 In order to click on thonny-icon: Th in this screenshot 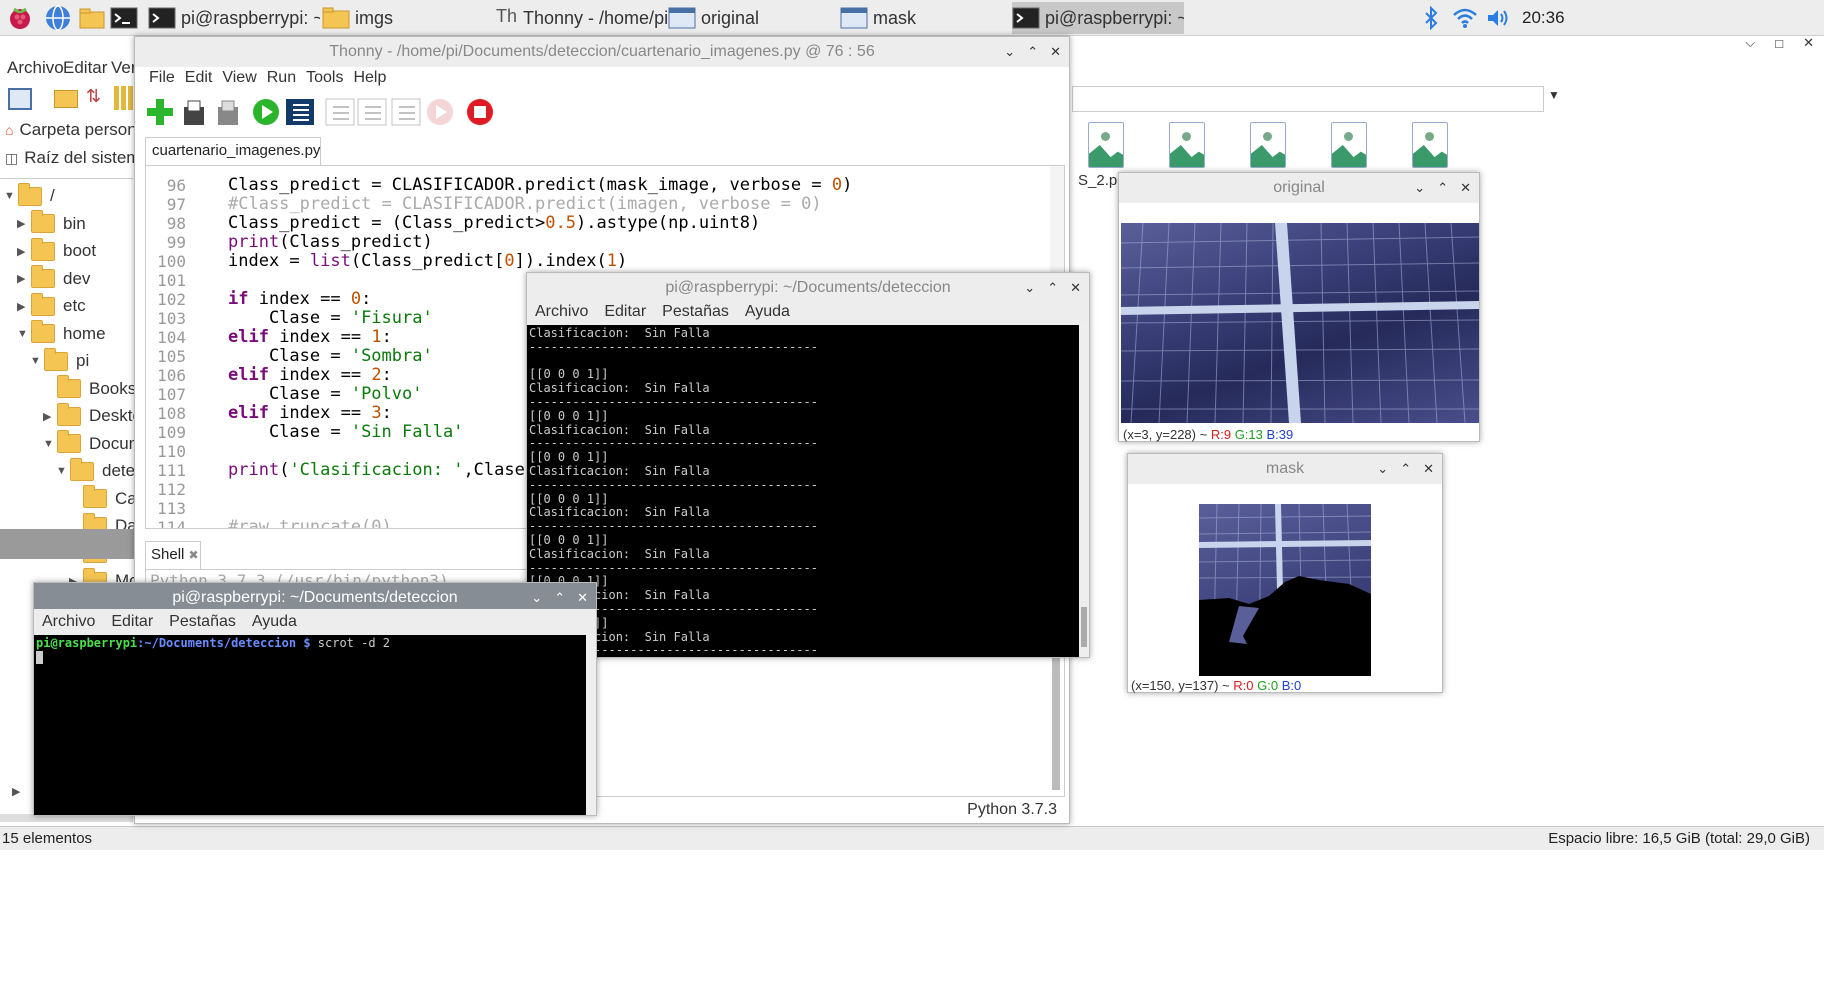, I will do `click(507, 16)`.